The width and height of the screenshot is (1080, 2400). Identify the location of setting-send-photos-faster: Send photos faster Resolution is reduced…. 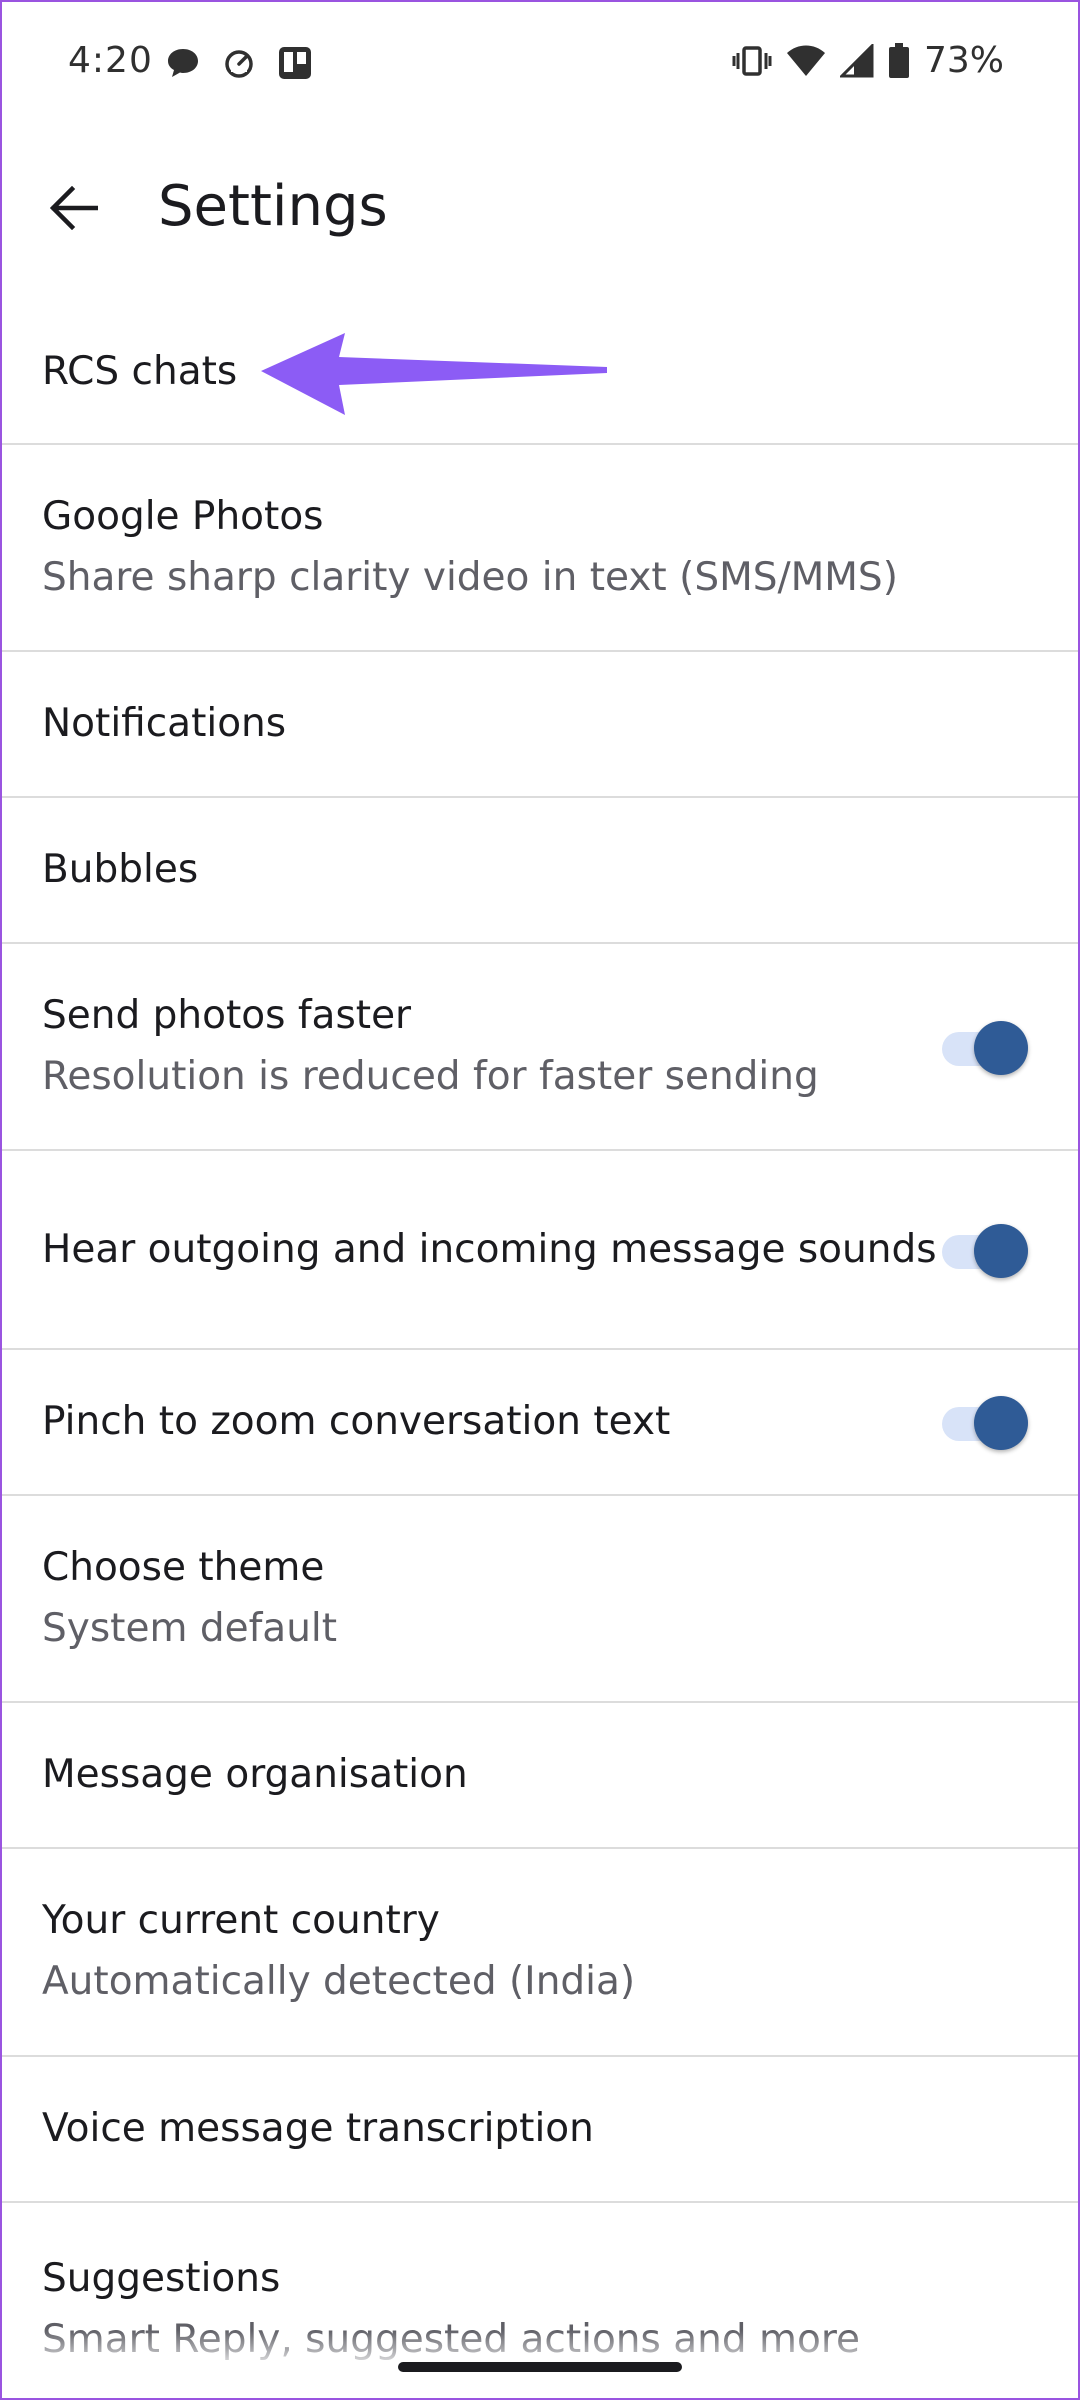
(540, 1047).